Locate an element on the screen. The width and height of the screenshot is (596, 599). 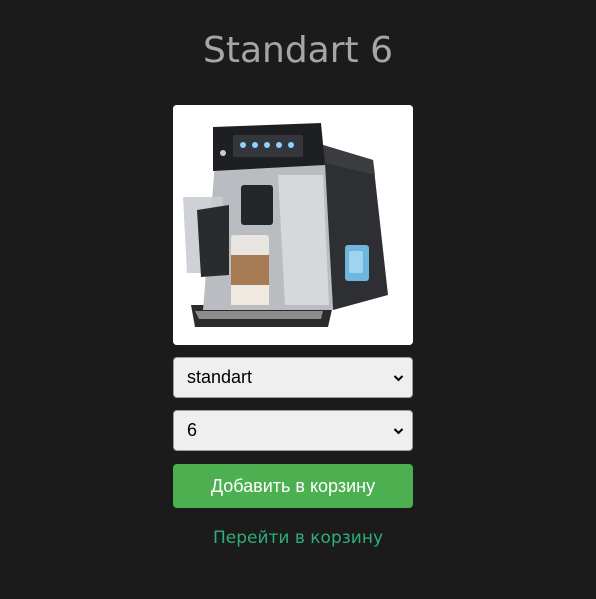
add-to-cart-button: Добавить в корзину is located at coordinates (293, 486).